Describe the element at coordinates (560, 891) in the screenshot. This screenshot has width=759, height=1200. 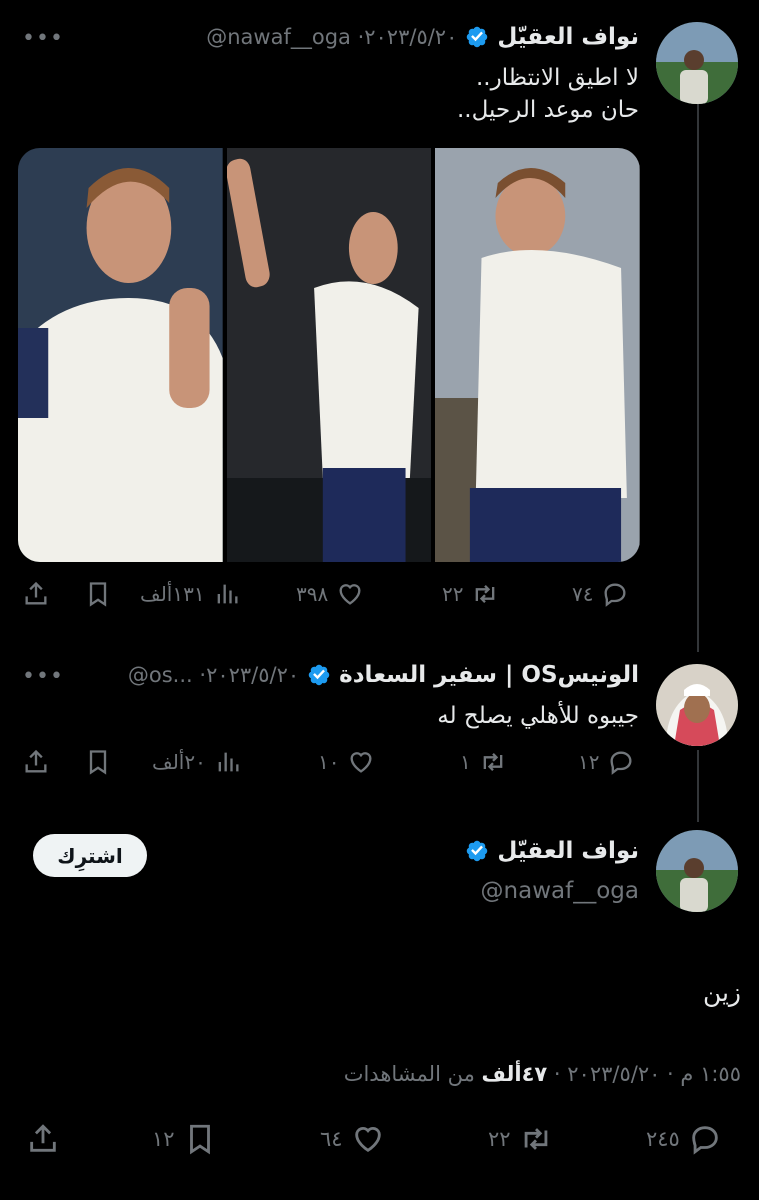
I see `author-handle: @nawaf__oga` at that location.